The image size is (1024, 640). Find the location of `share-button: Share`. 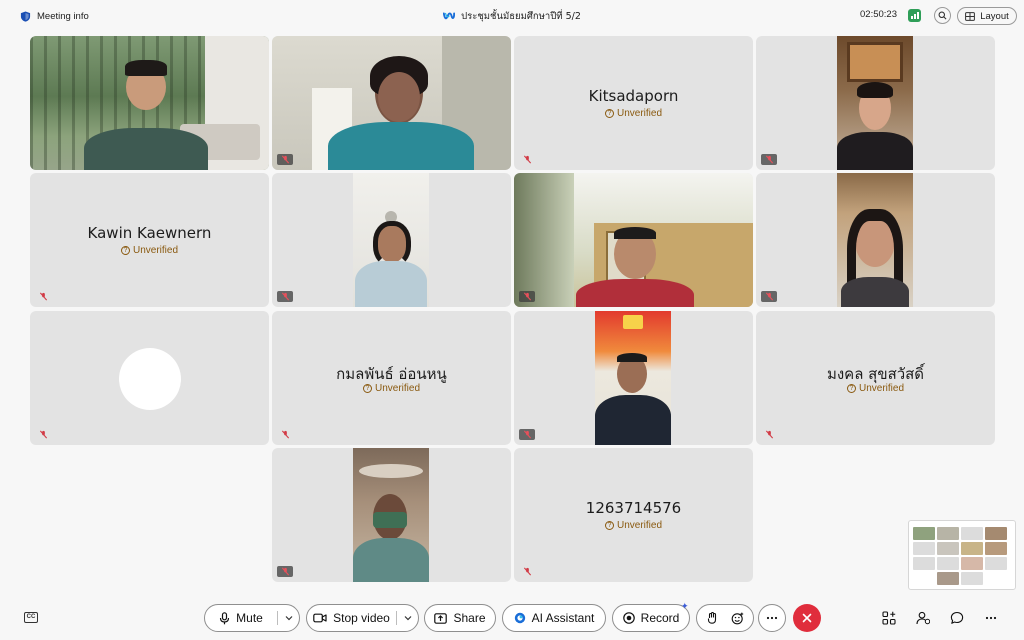

share-button: Share is located at coordinates (460, 618).